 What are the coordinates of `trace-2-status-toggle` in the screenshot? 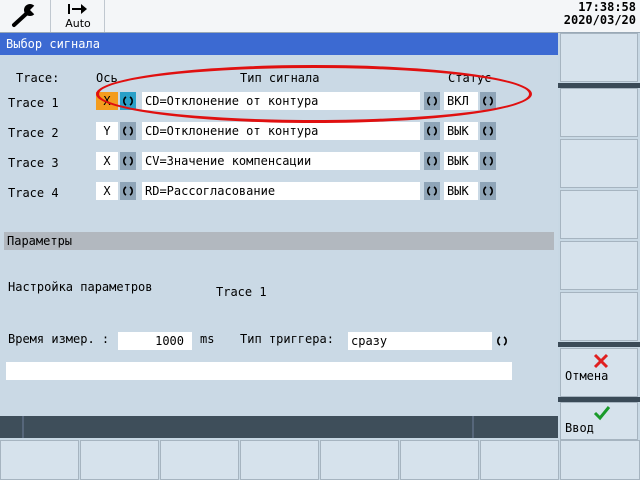 It's located at (488, 131).